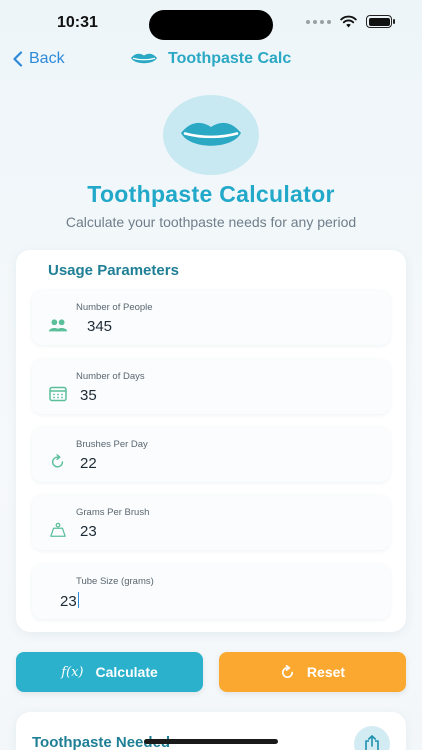 Image resolution: width=422 pixels, height=750 pixels. Describe the element at coordinates (88, 463) in the screenshot. I see `brushes-input: 22` at that location.